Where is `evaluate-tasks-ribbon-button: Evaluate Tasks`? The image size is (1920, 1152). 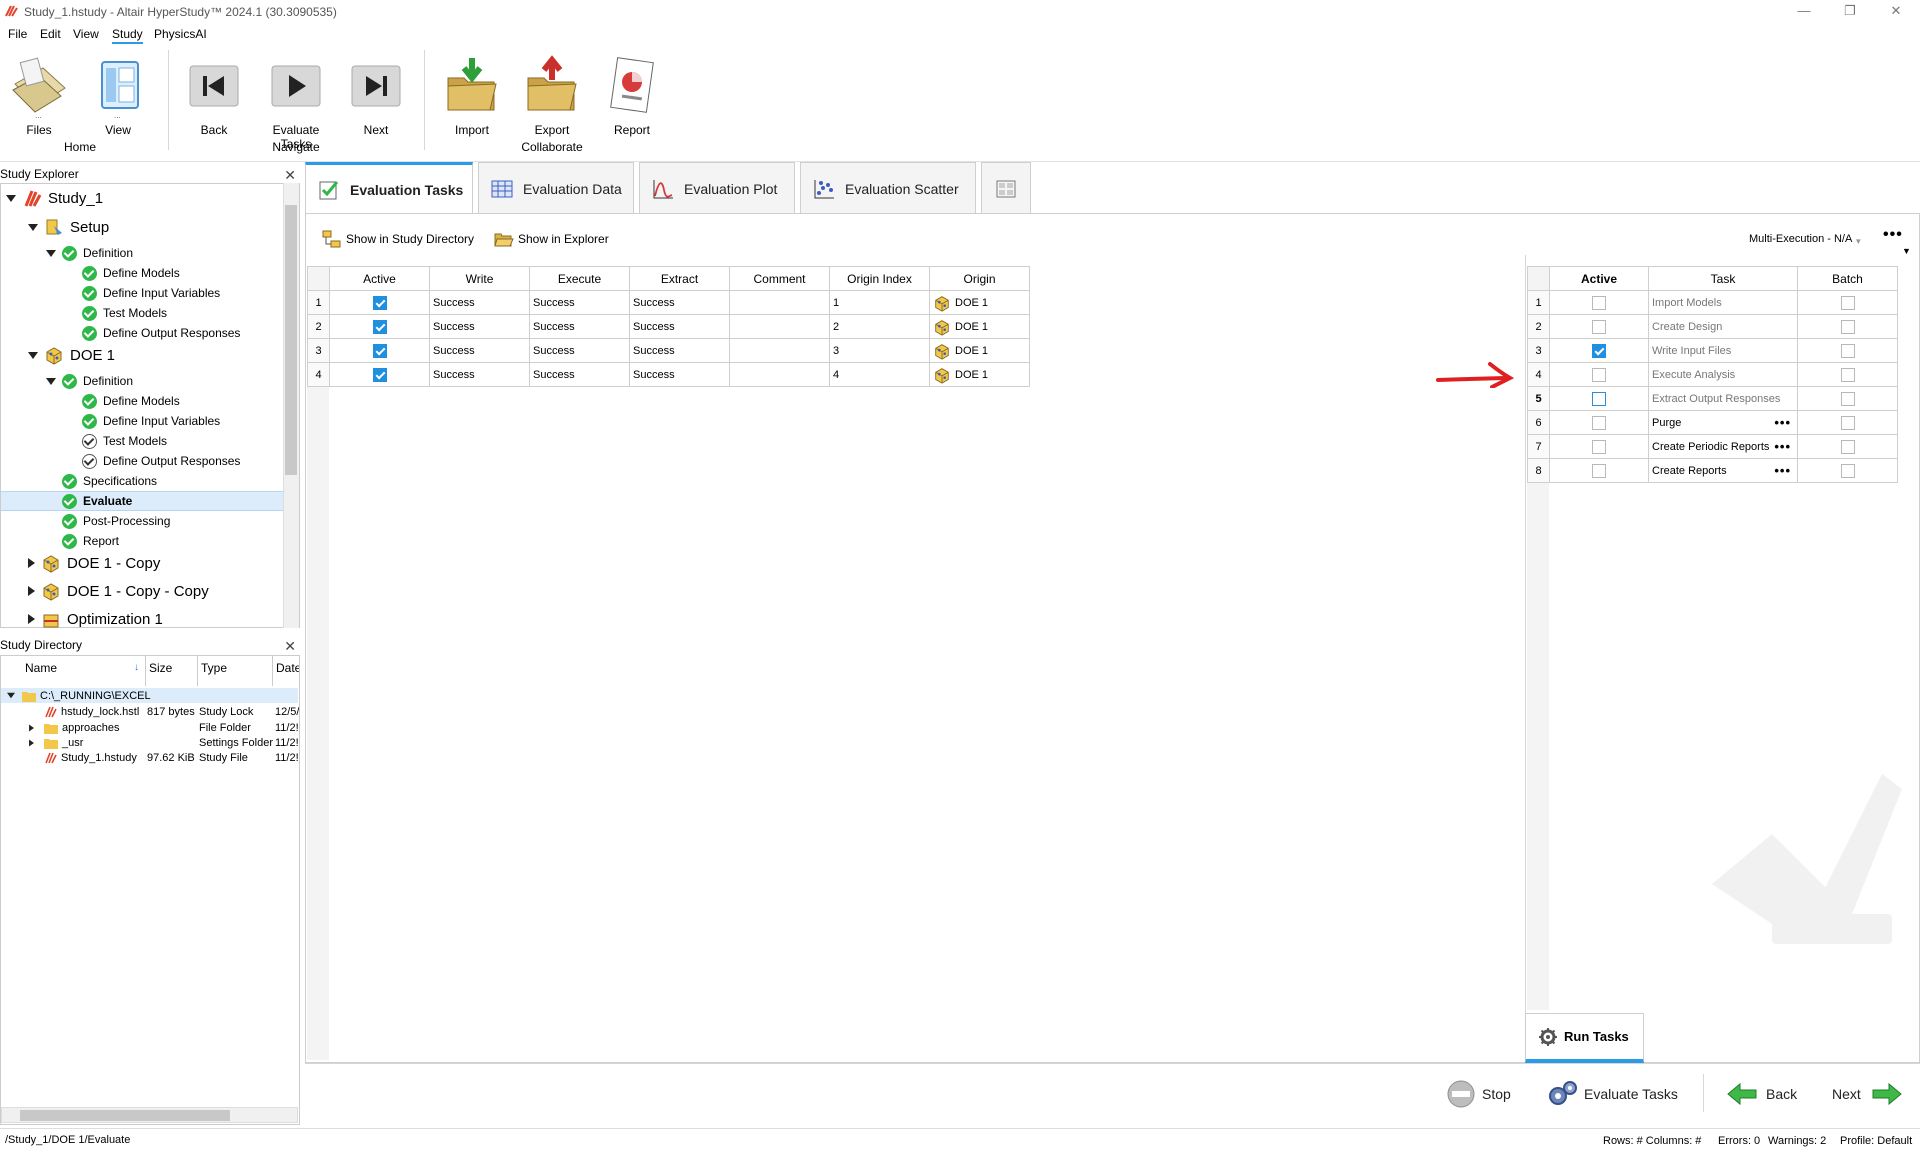 evaluate-tasks-ribbon-button: Evaluate Tasks is located at coordinates (296, 102).